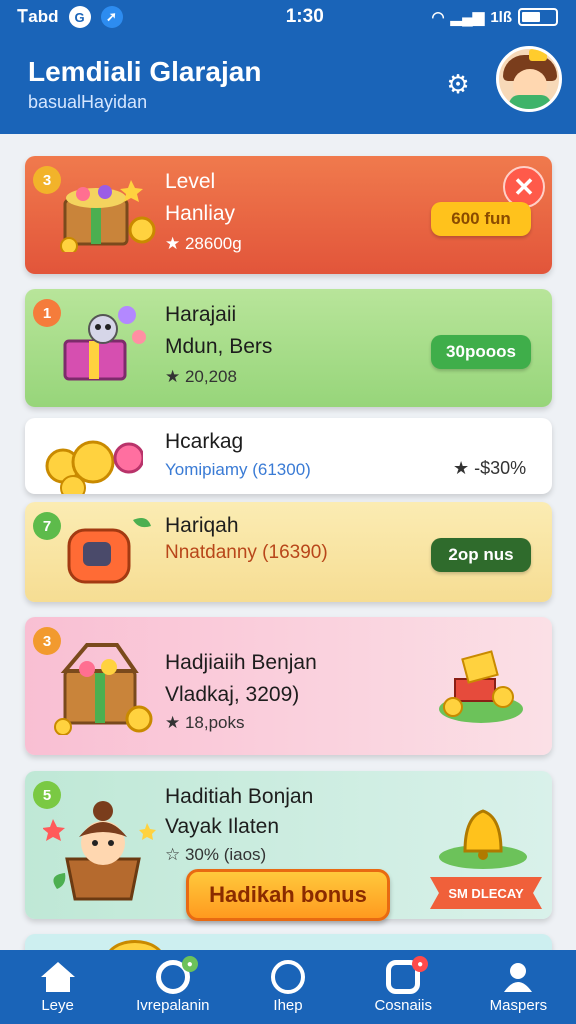 The image size is (576, 1024). What do you see at coordinates (288, 84) in the screenshot?
I see `app-header: Lemdiali Glarajan basualHayidan ⚙` at bounding box center [288, 84].